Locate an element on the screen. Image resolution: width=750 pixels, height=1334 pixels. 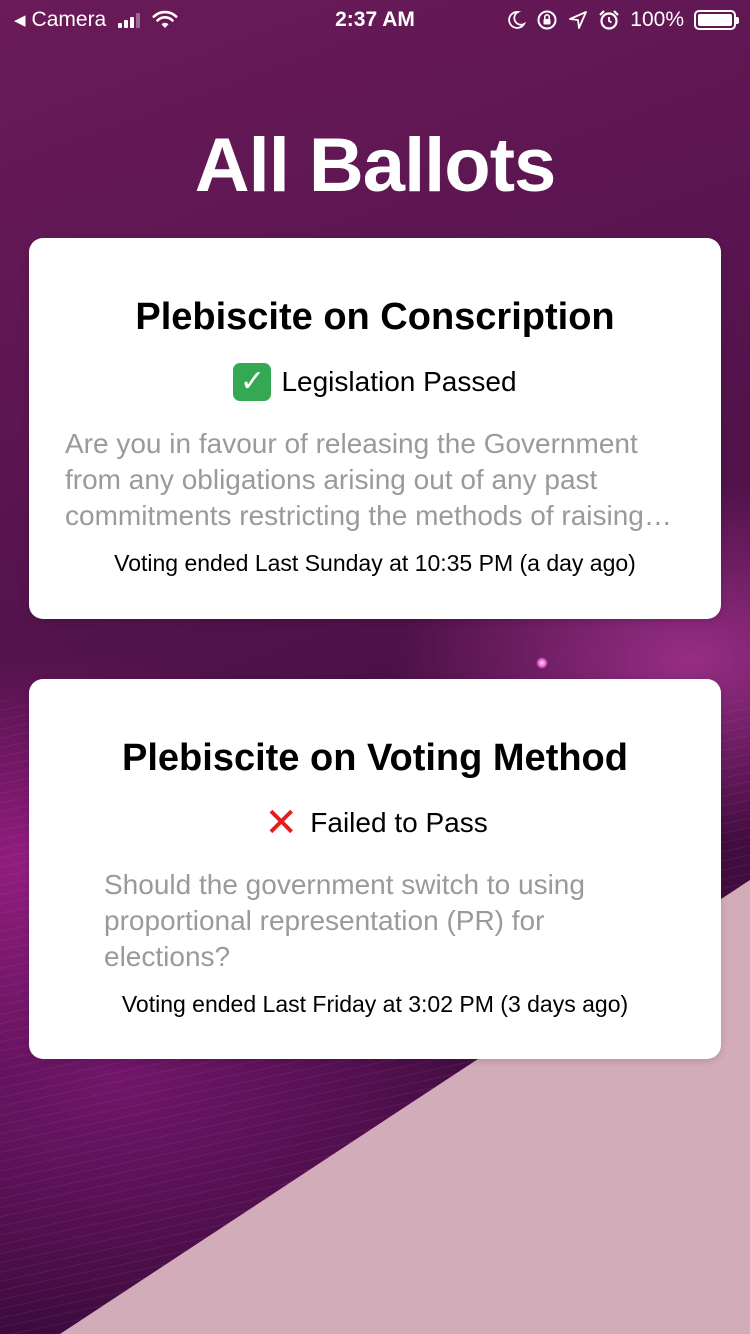
ballot-title: Plebiscite on Voting Method is located at coordinates (375, 758).